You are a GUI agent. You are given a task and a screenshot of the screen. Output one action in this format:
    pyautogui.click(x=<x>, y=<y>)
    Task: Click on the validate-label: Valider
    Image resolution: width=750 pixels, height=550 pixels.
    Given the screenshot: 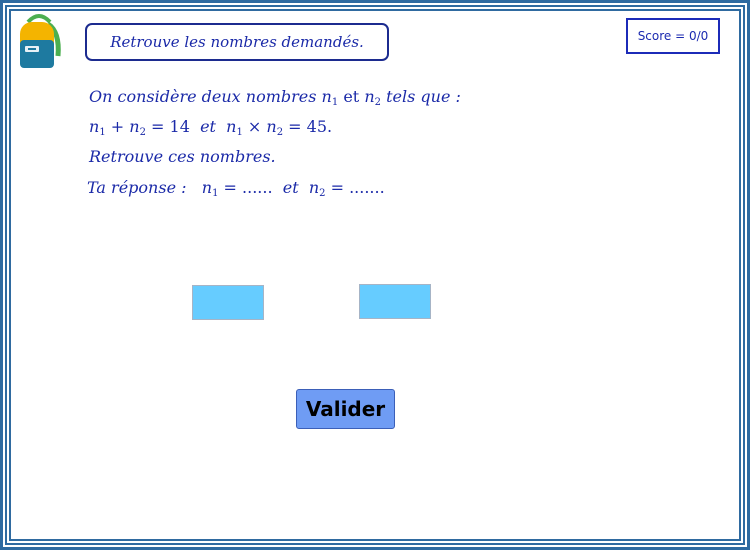 What is the action you would take?
    pyautogui.click(x=345, y=409)
    